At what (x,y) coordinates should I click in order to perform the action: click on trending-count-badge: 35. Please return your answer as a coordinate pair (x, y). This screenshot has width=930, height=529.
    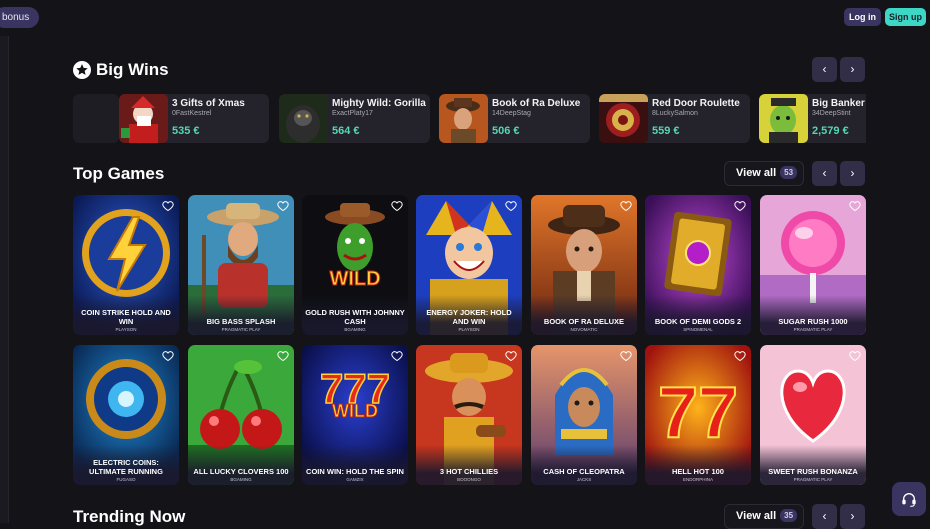
    Looking at the image, I should click on (789, 515).